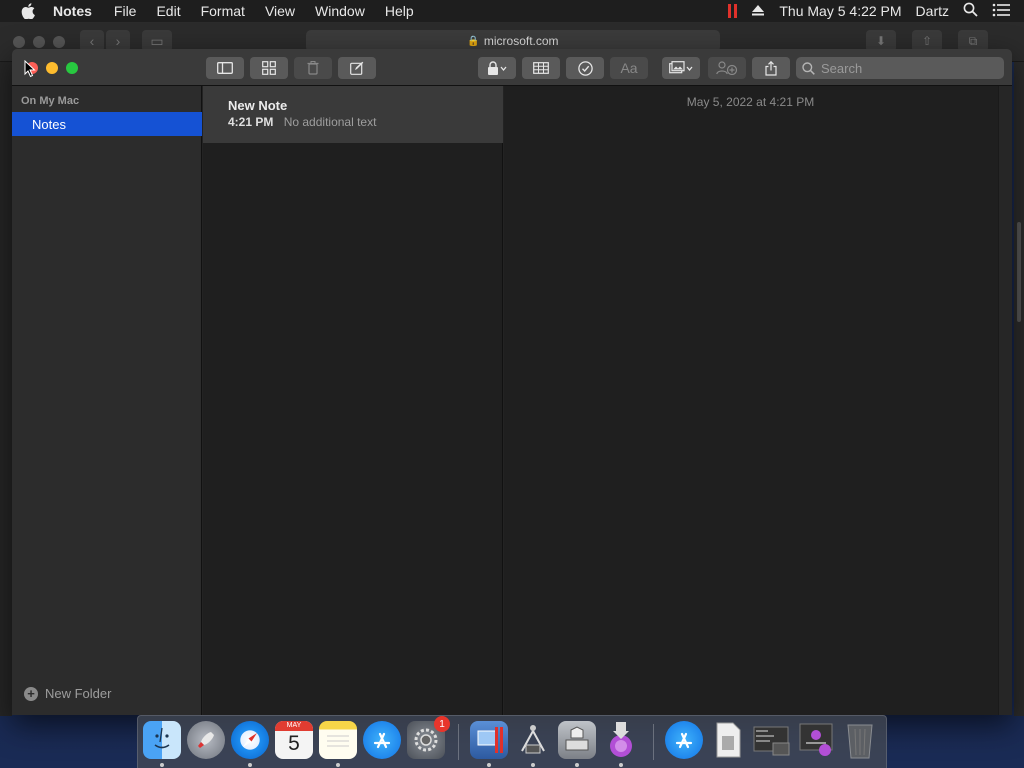  I want to click on new-note-button, so click(357, 68).